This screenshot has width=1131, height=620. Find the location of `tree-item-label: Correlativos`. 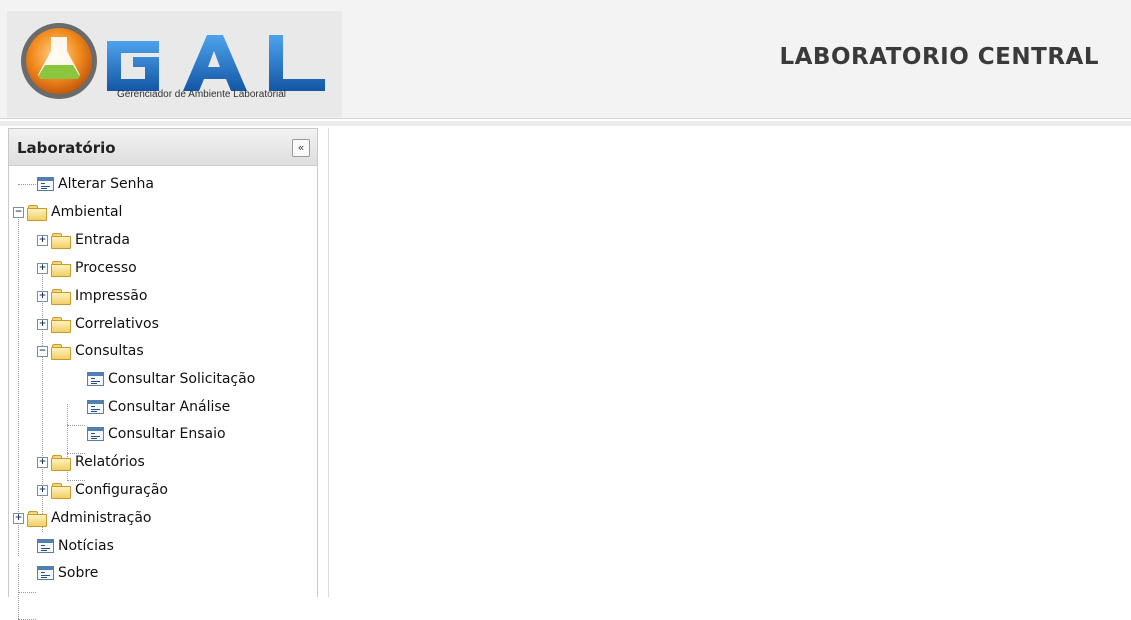

tree-item-label: Correlativos is located at coordinates (117, 324).